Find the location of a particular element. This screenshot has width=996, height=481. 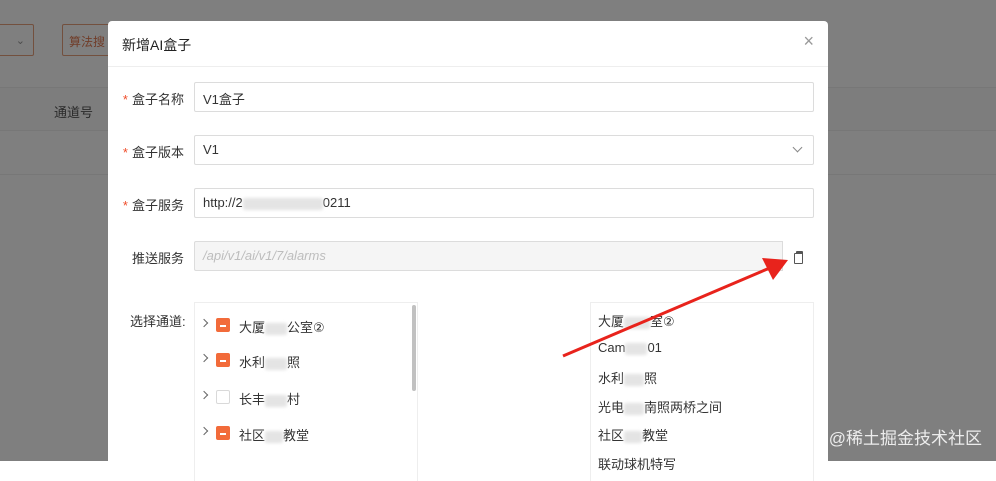

channel-tree-panel: 大厦 公室② 水利照 长丰村 社区 教堂 is located at coordinates (306, 391).